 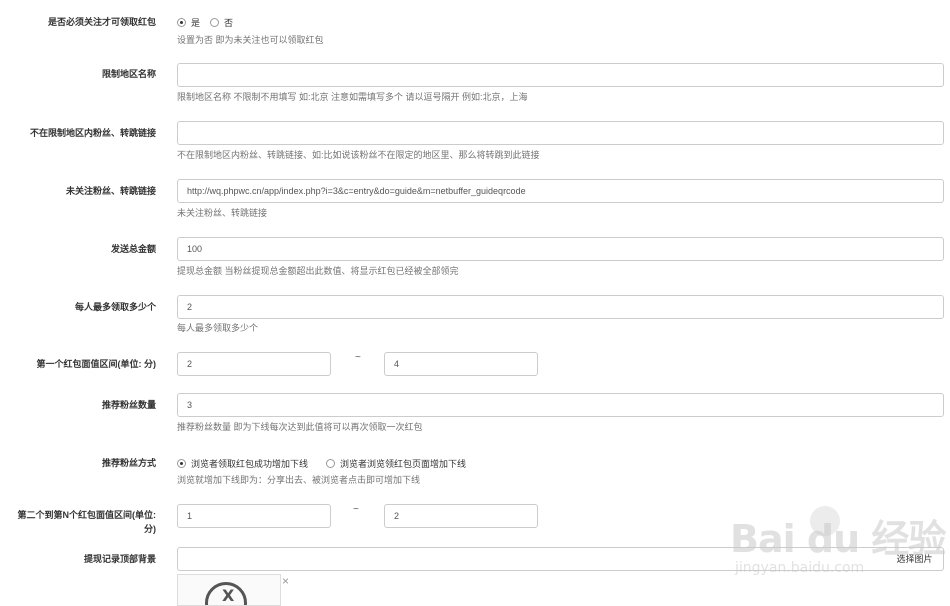 I want to click on referral-count-help: 推荐粉丝数量 即为下线每次达到此值将可以再次领取一次红包, so click(x=300, y=427).